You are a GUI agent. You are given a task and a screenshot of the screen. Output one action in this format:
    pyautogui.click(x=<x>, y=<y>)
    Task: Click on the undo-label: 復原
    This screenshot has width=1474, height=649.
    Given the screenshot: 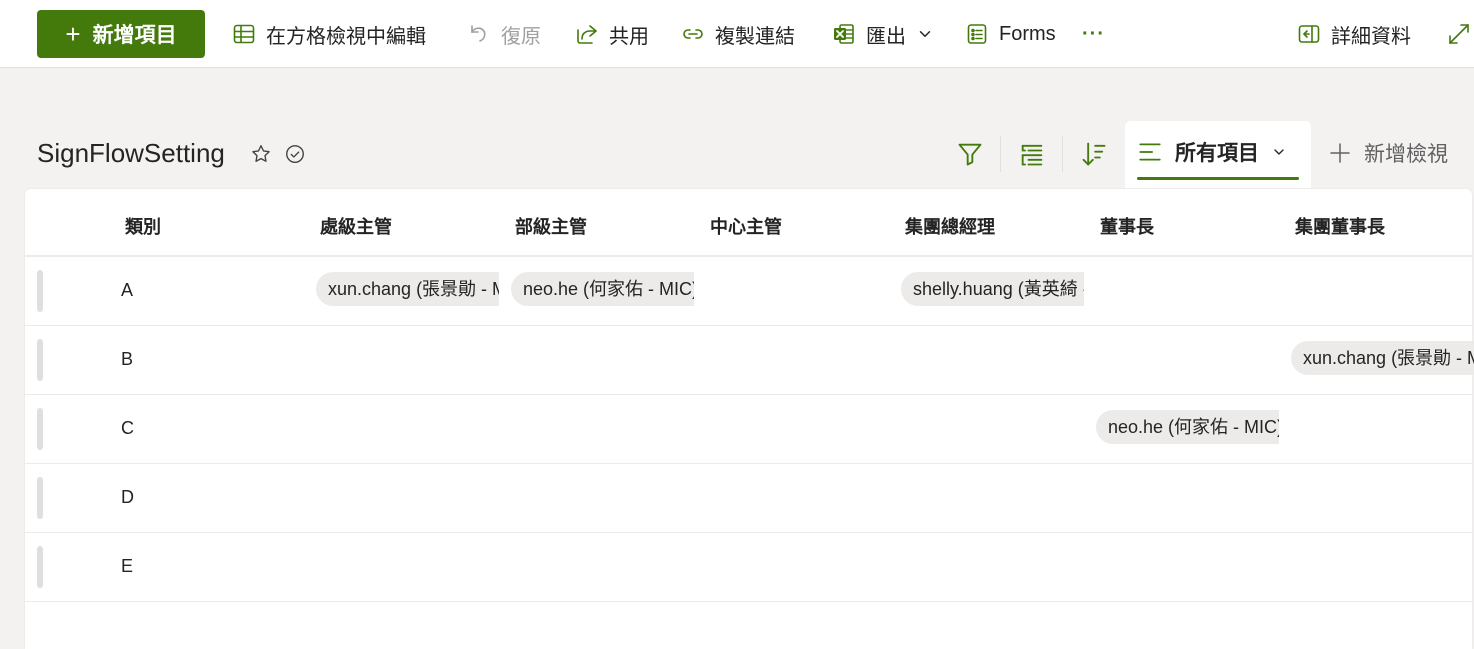 What is the action you would take?
    pyautogui.click(x=521, y=36)
    